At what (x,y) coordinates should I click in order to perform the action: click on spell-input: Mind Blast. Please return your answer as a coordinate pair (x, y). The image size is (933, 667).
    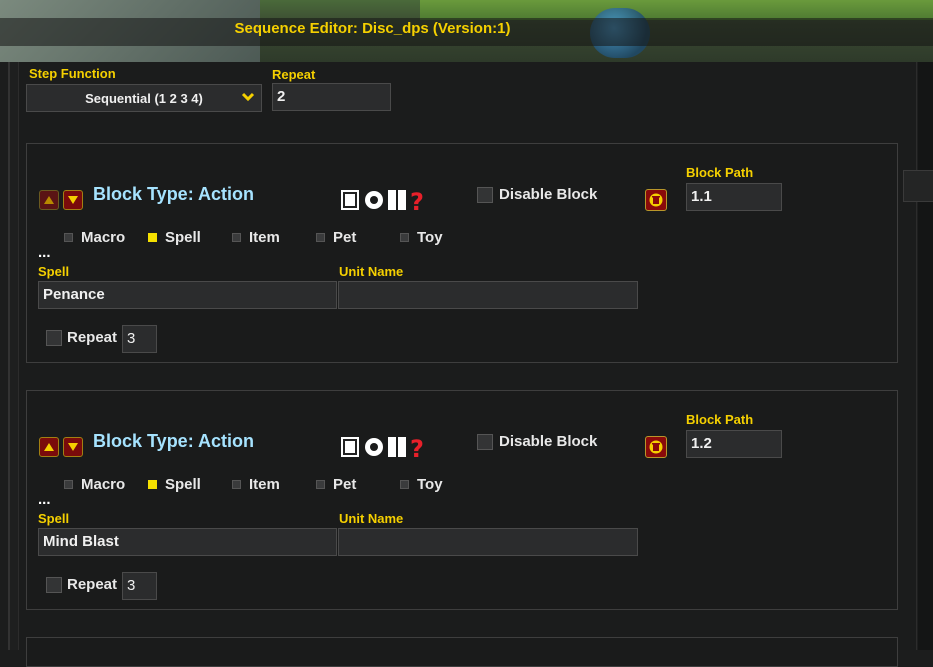
    Looking at the image, I should click on (187, 542).